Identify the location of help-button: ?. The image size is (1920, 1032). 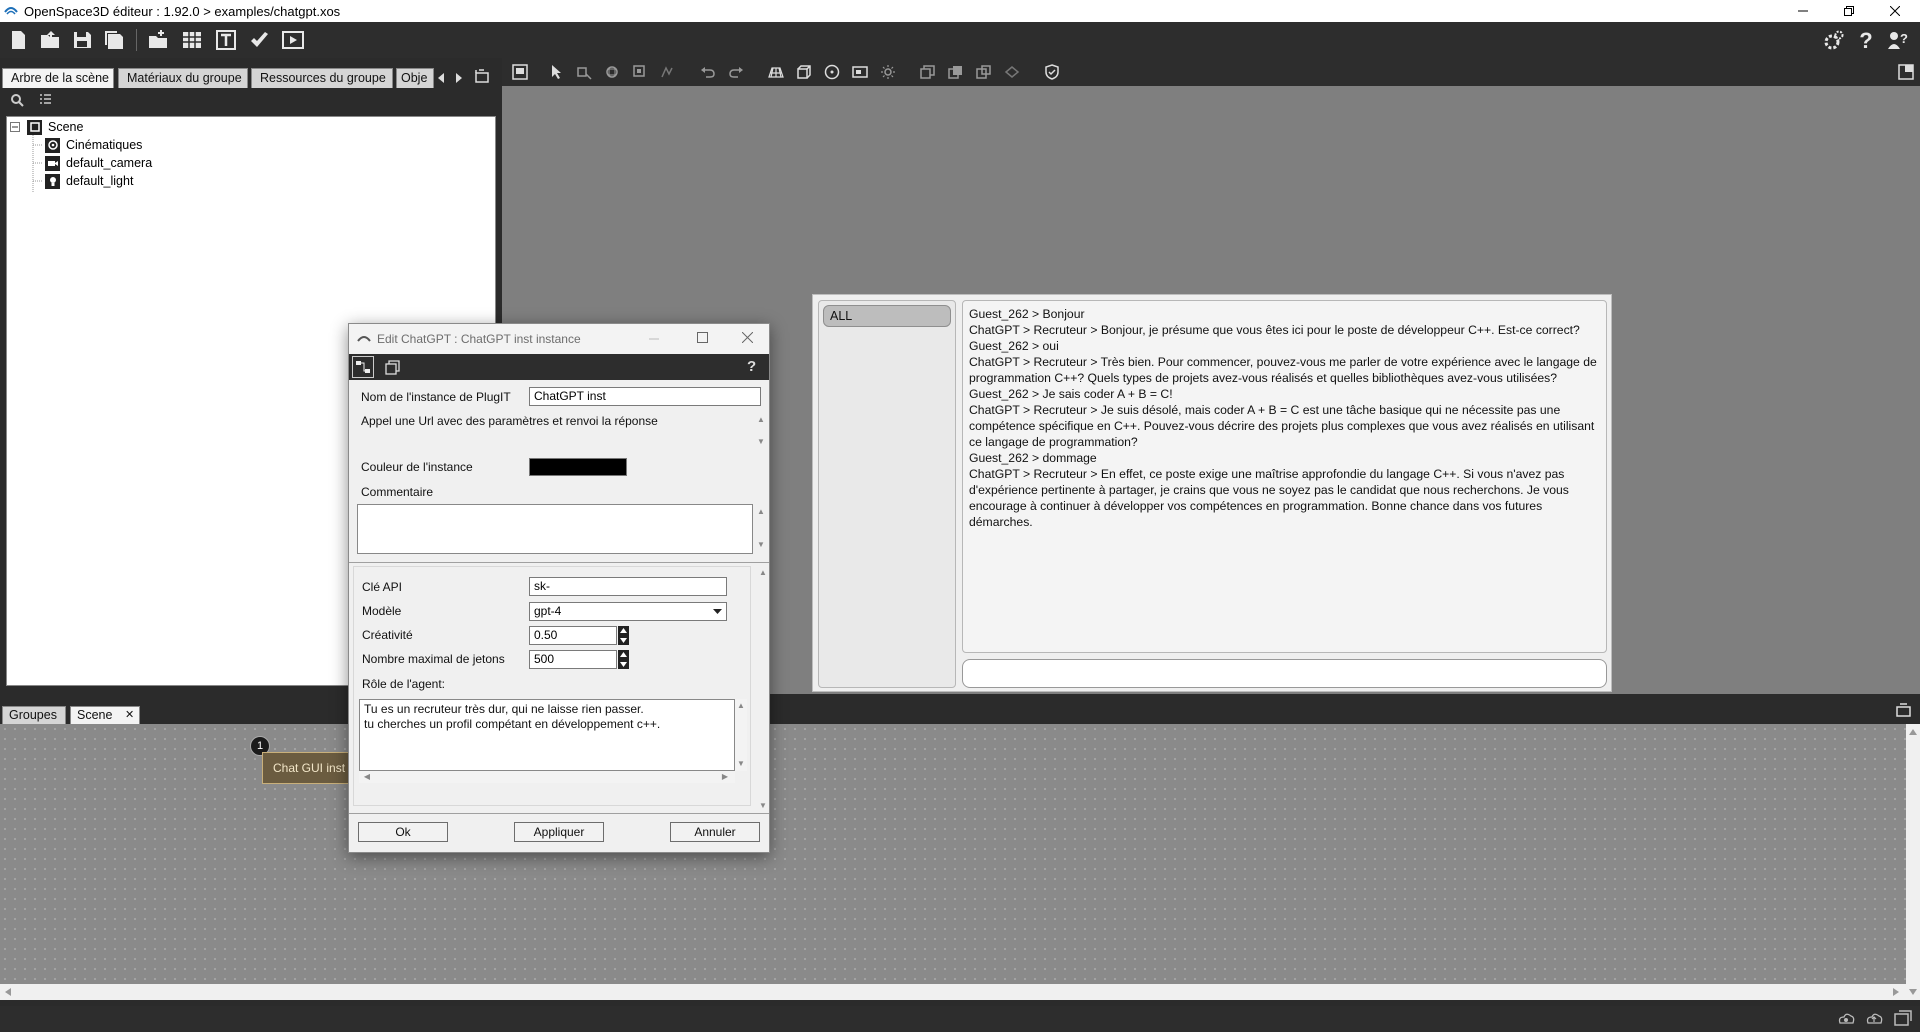
(1866, 40).